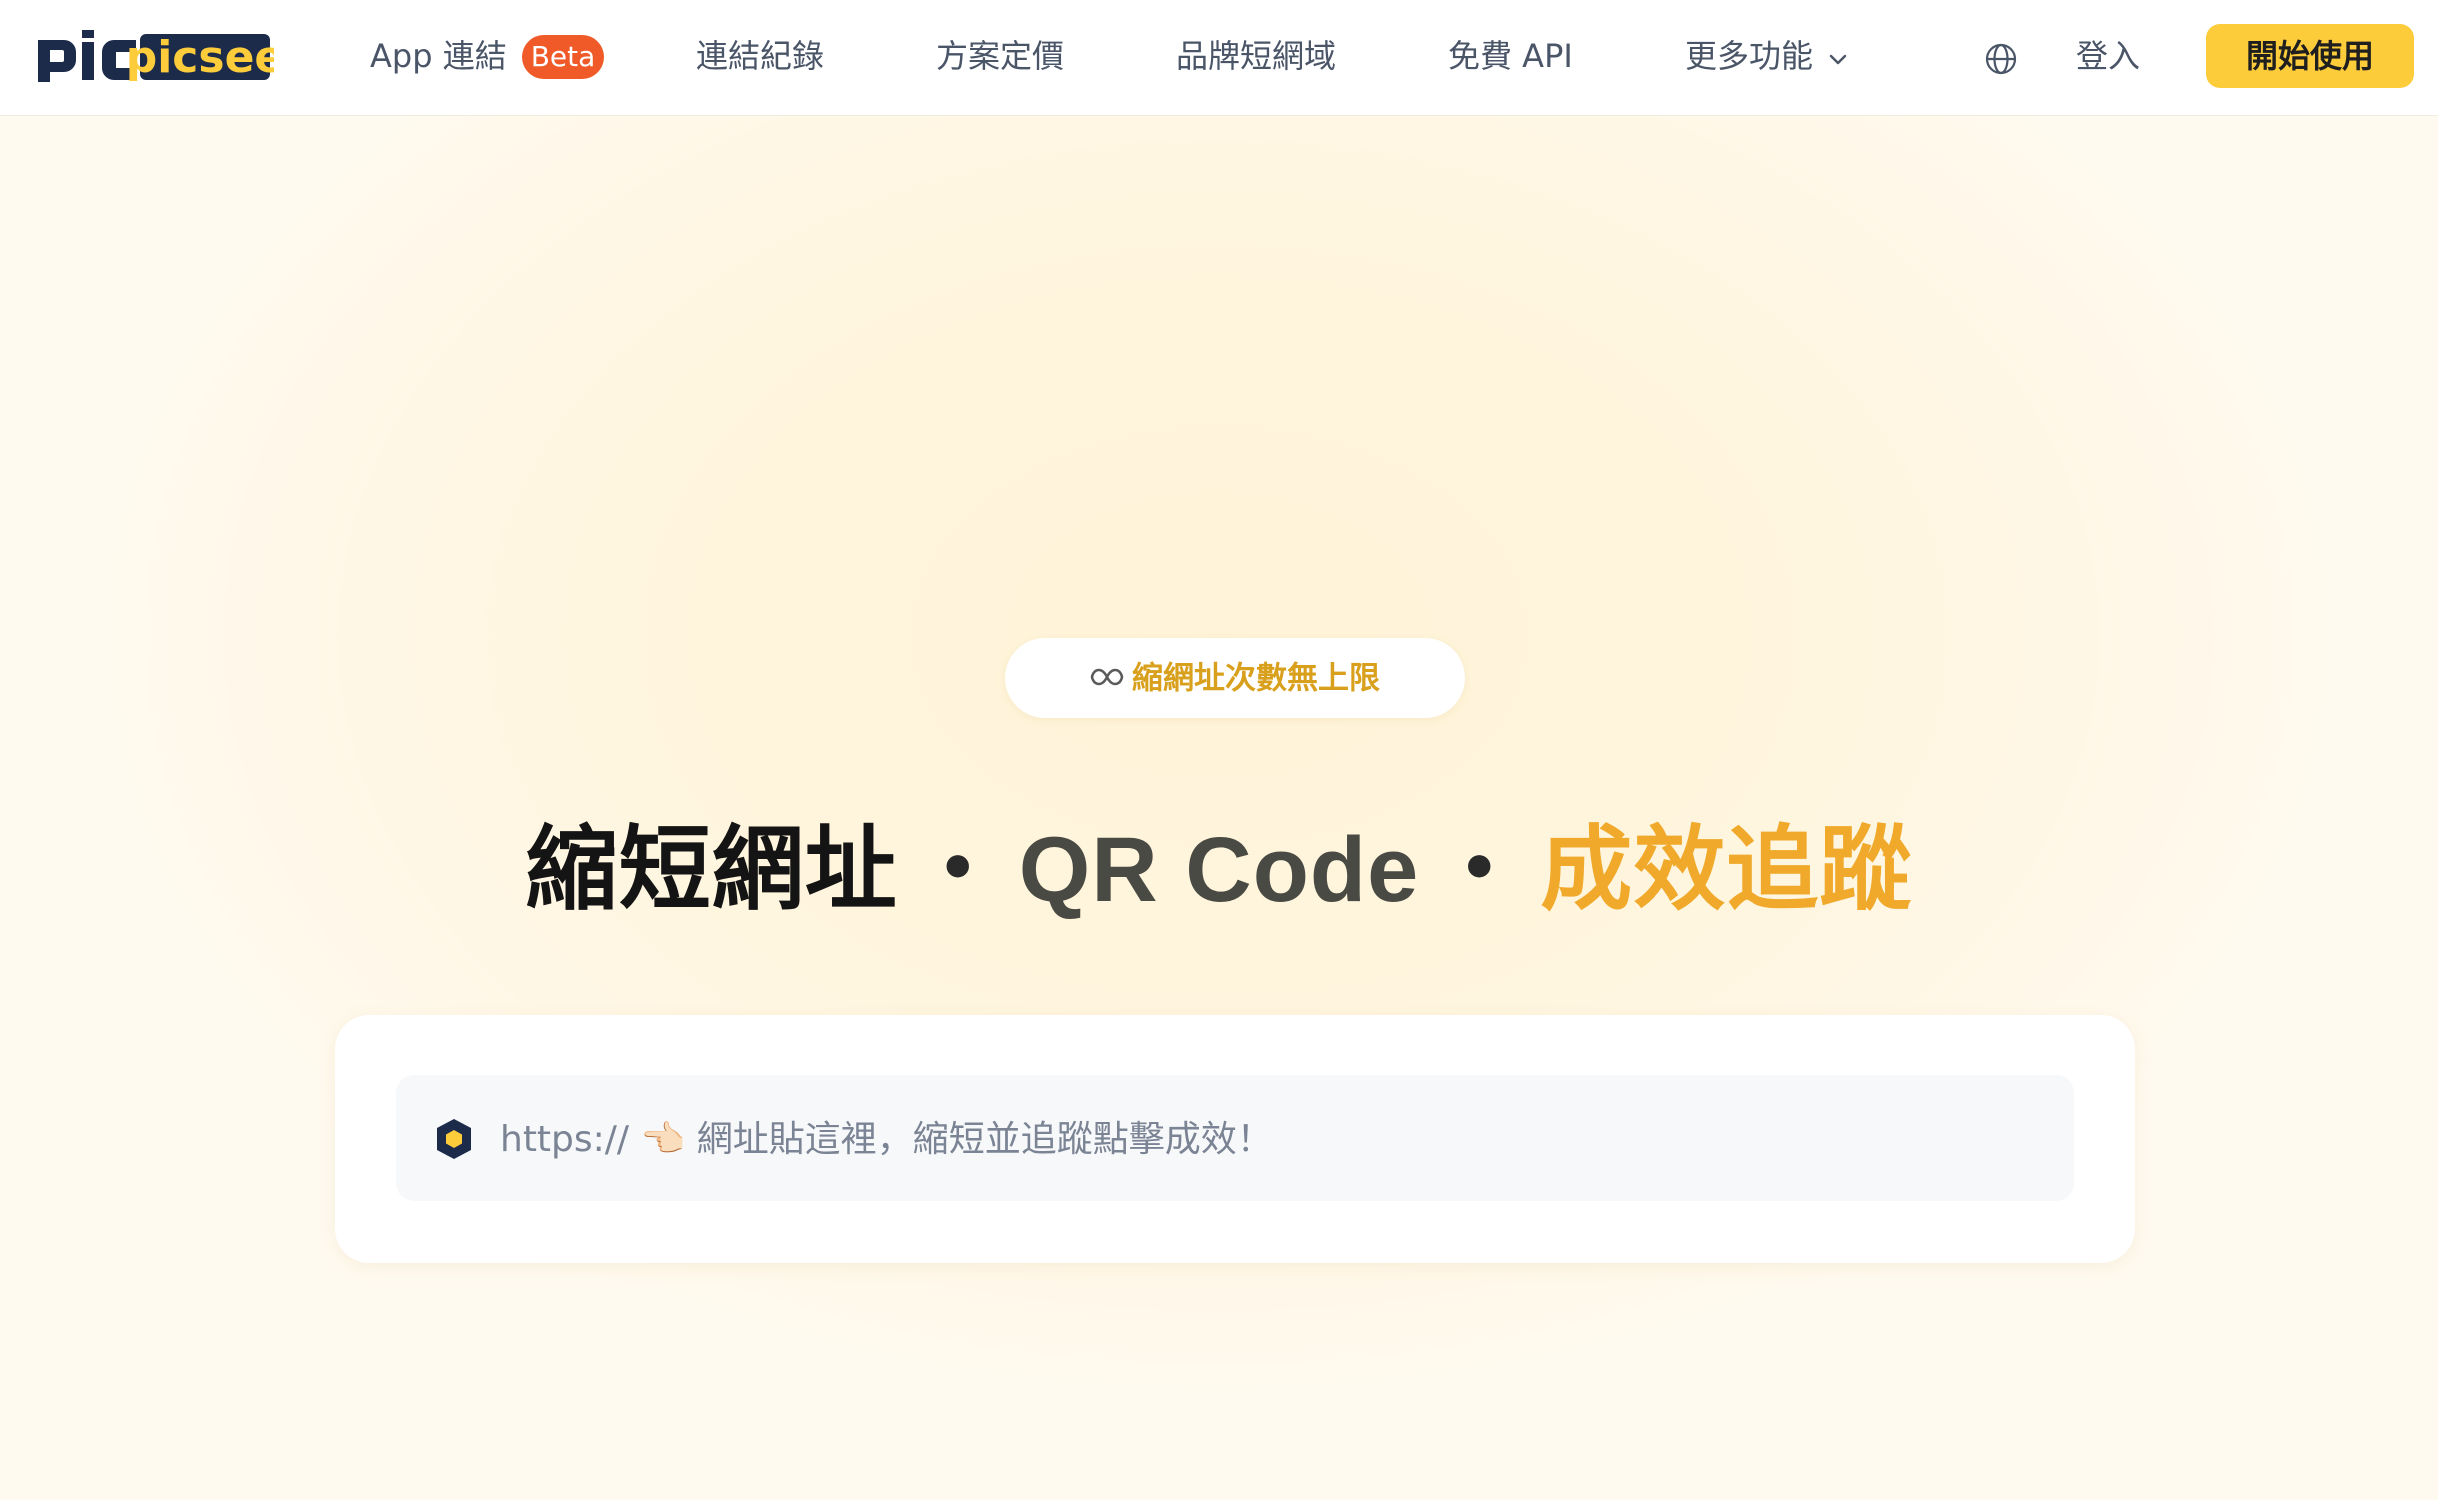 This screenshot has height=1500, width=2438. I want to click on shortener-card, so click(1235, 1139).